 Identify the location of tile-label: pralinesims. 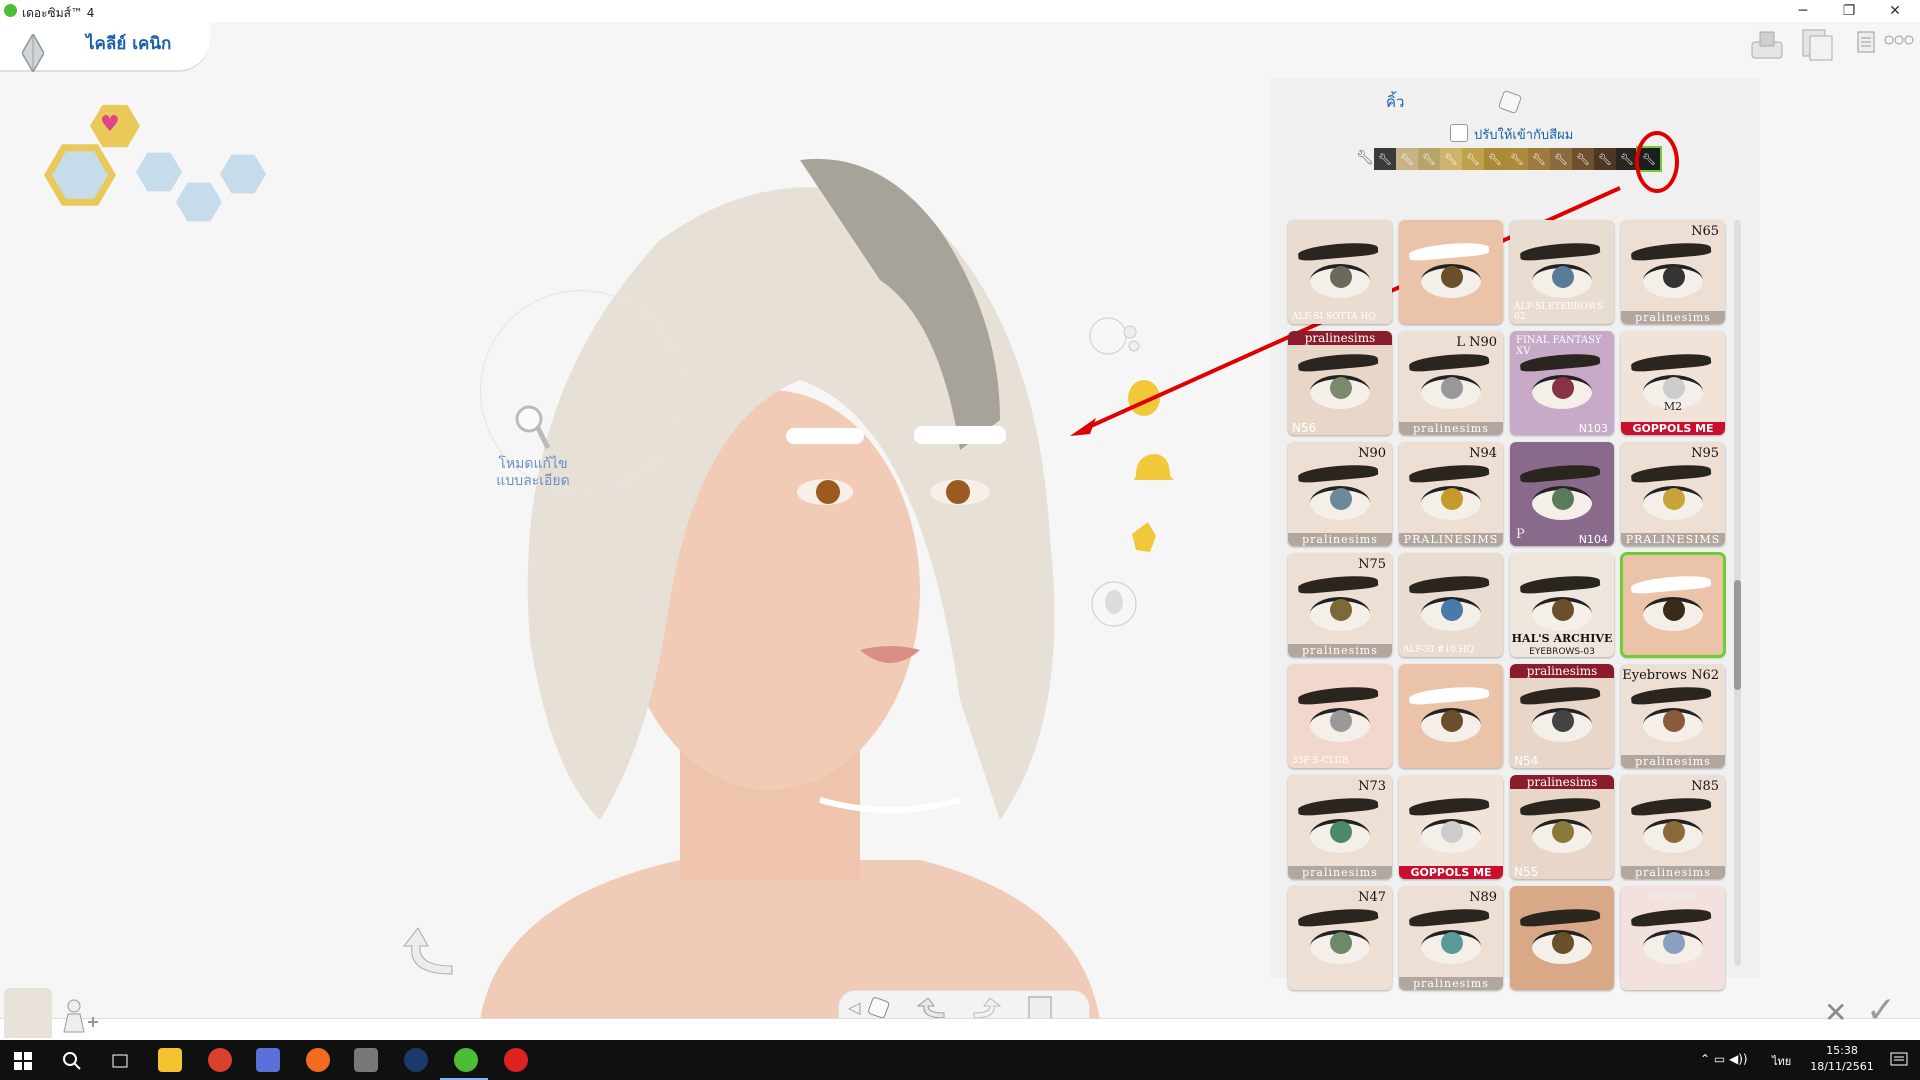
(1340, 338).